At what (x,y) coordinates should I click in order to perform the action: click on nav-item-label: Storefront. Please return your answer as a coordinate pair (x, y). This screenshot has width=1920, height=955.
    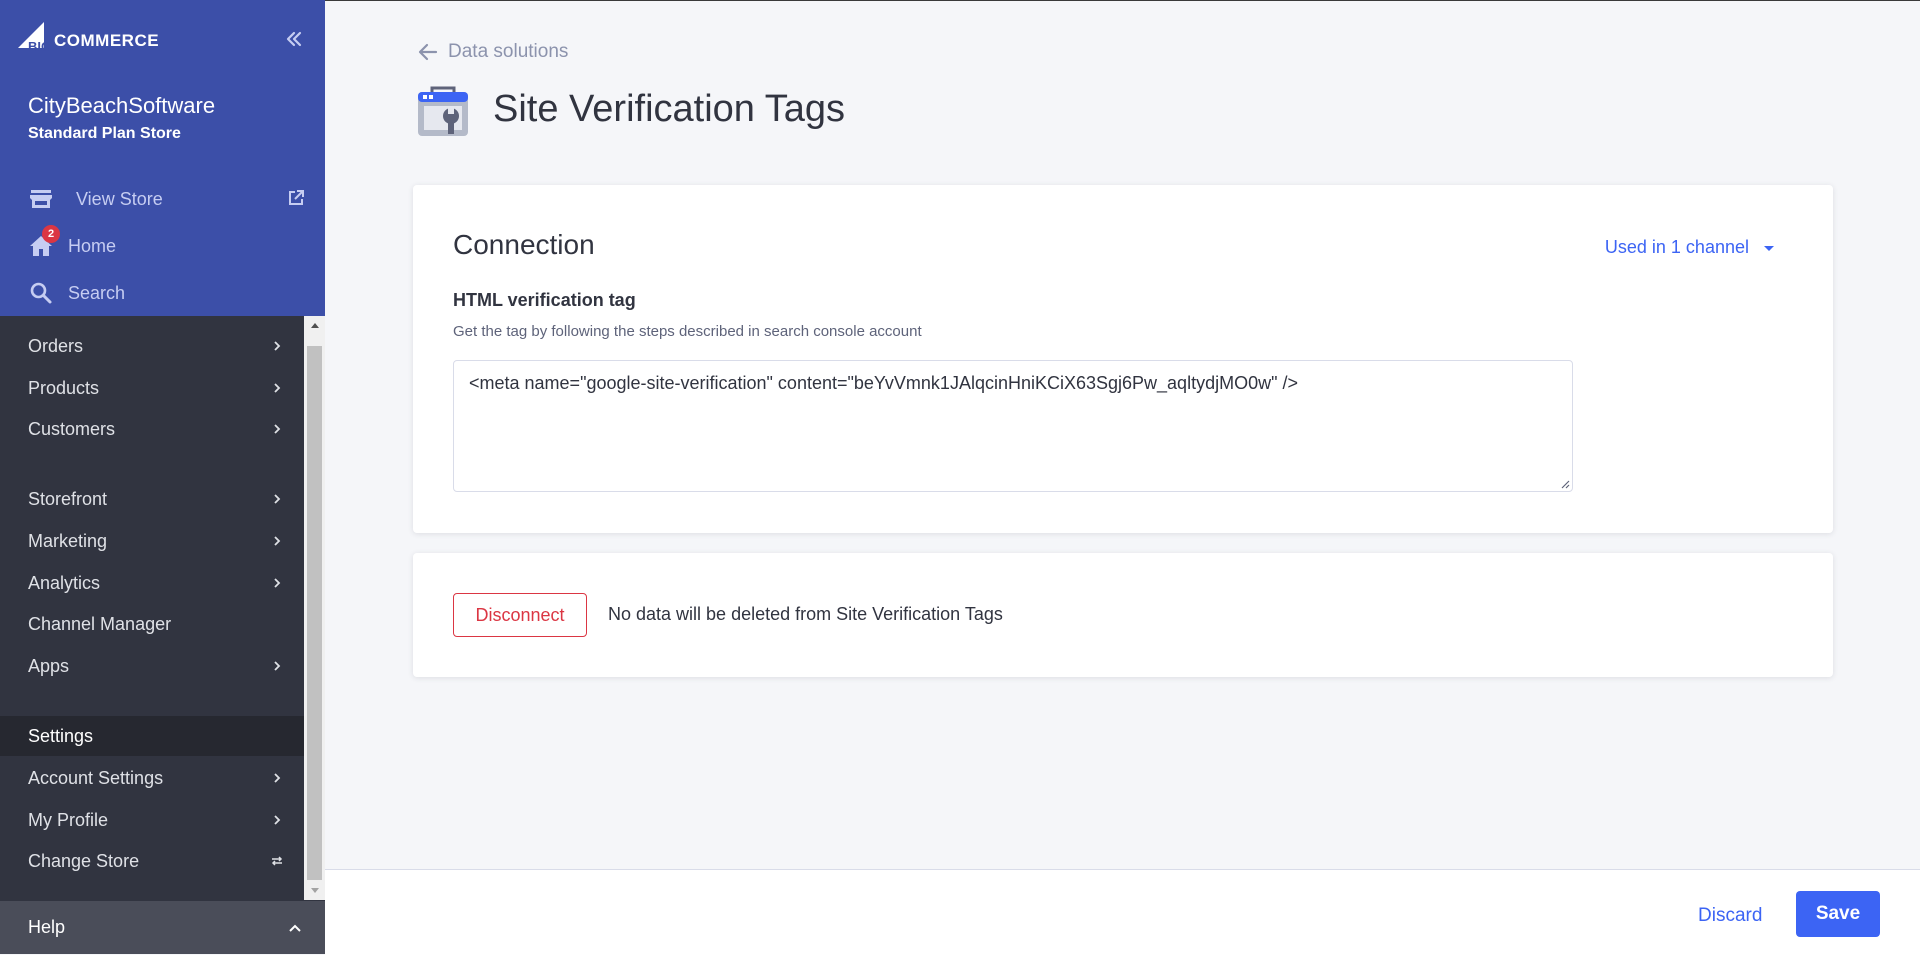
    Looking at the image, I should click on (68, 498).